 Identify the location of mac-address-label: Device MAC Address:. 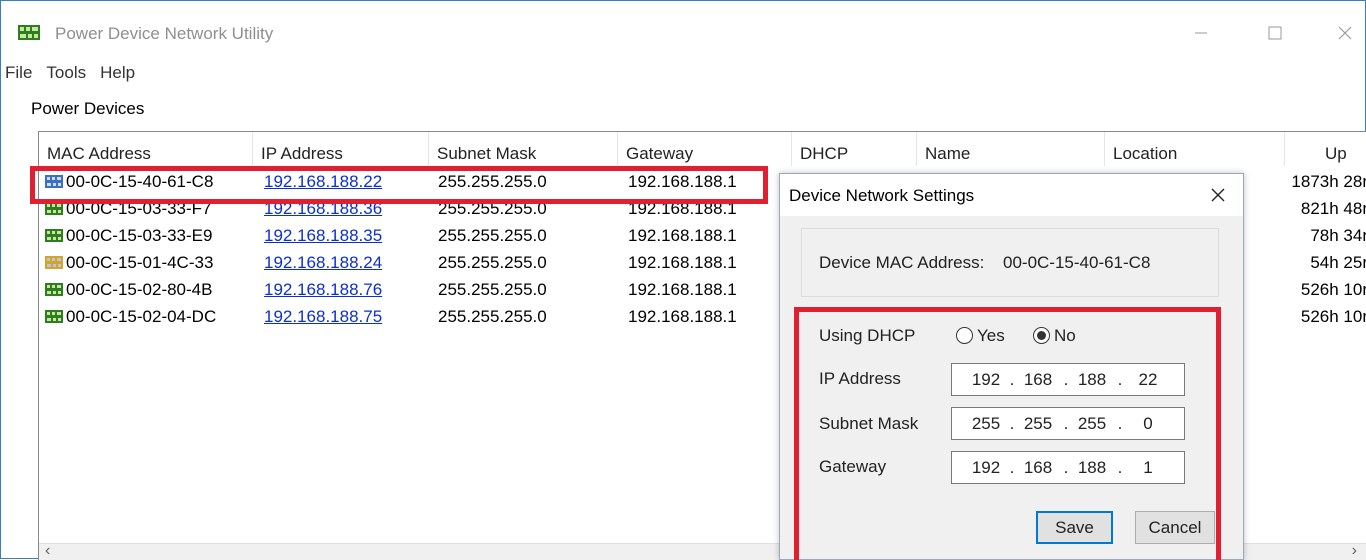
(902, 262).